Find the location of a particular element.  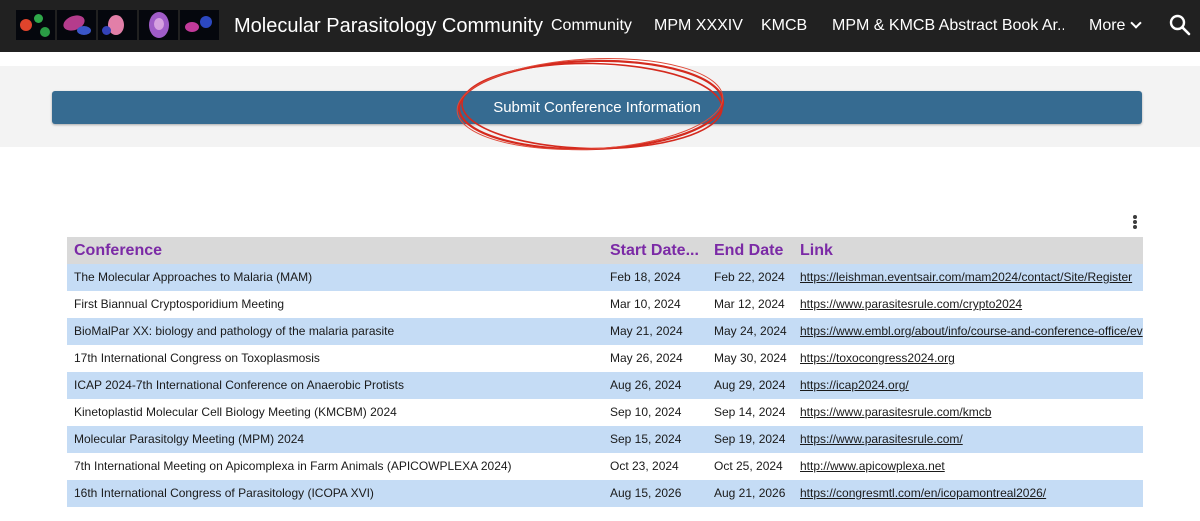

cell-end-date: Sep 14, 2024 is located at coordinates (750, 412).